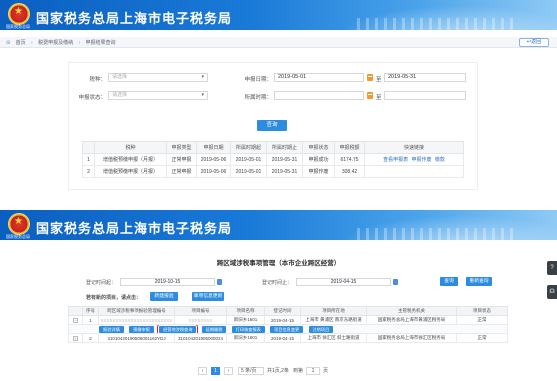  I want to click on cancel-project-button: 注销项目, so click(321, 329).